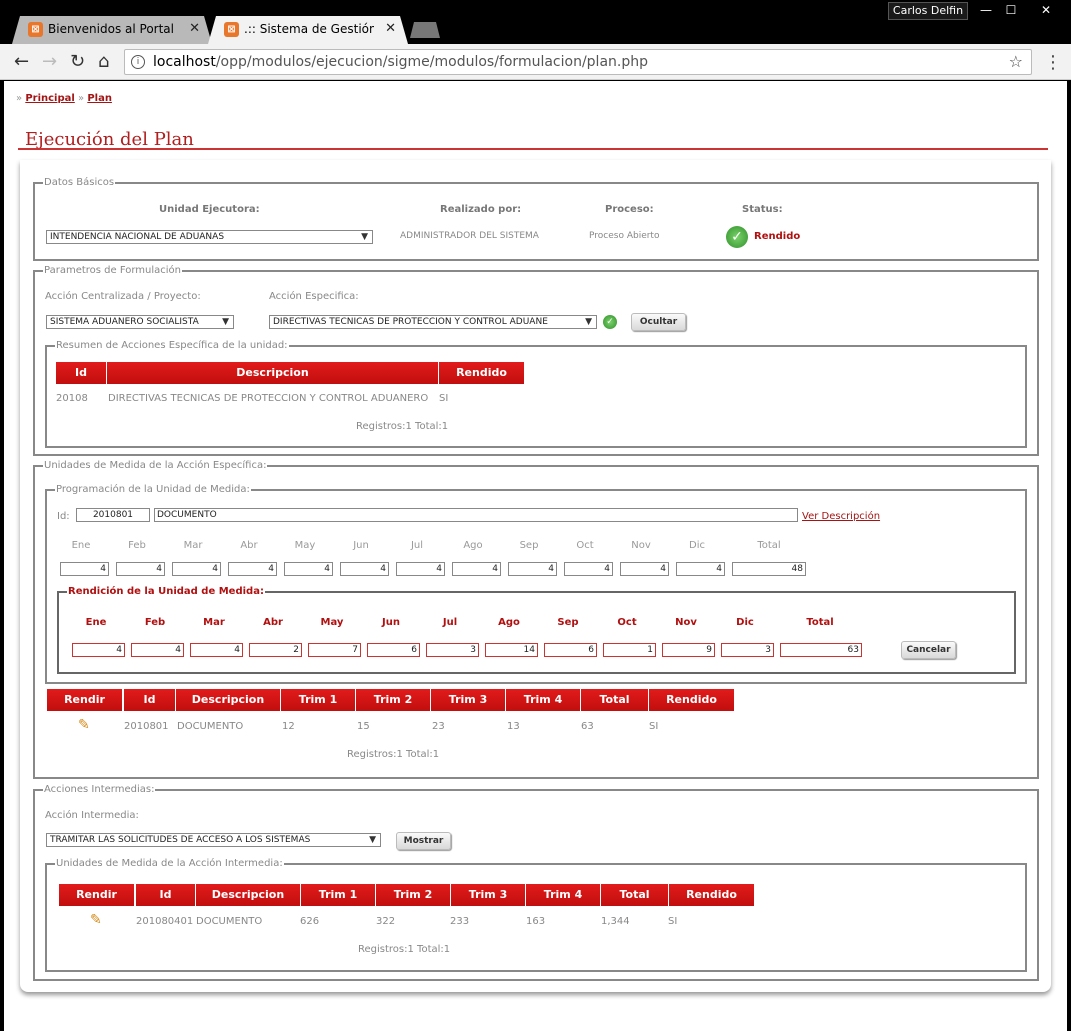 The image size is (1071, 1031). What do you see at coordinates (138, 62) in the screenshot?
I see `info-icon: i` at bounding box center [138, 62].